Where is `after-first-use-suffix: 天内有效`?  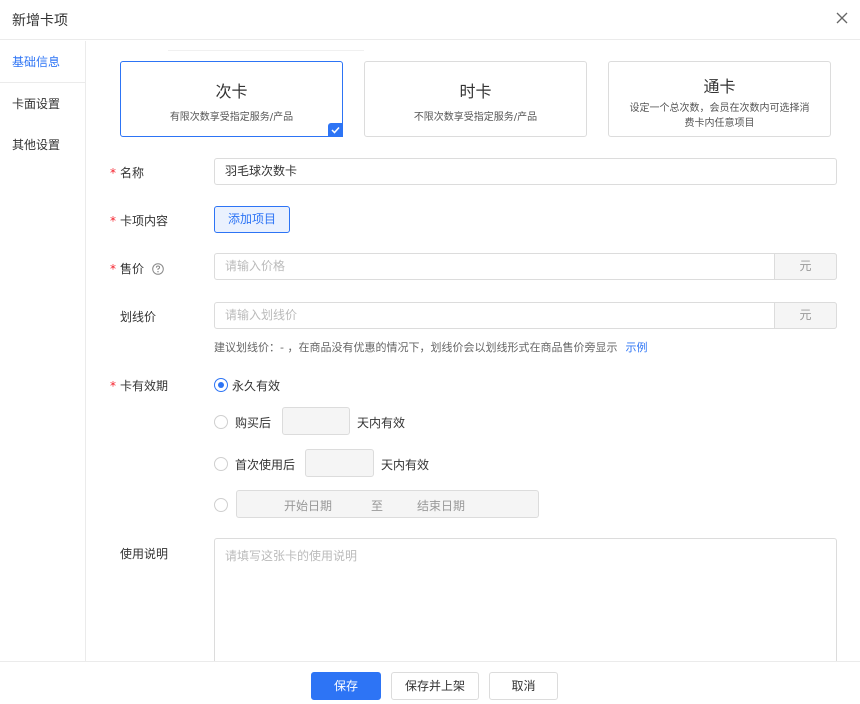 after-first-use-suffix: 天内有效 is located at coordinates (405, 465).